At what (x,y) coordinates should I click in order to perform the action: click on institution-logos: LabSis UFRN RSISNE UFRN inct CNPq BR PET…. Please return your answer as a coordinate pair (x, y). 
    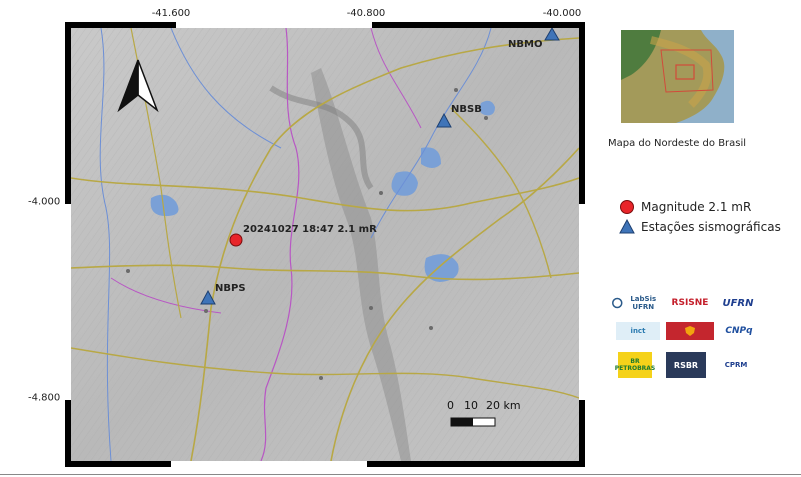
    Looking at the image, I should click on (687, 337).